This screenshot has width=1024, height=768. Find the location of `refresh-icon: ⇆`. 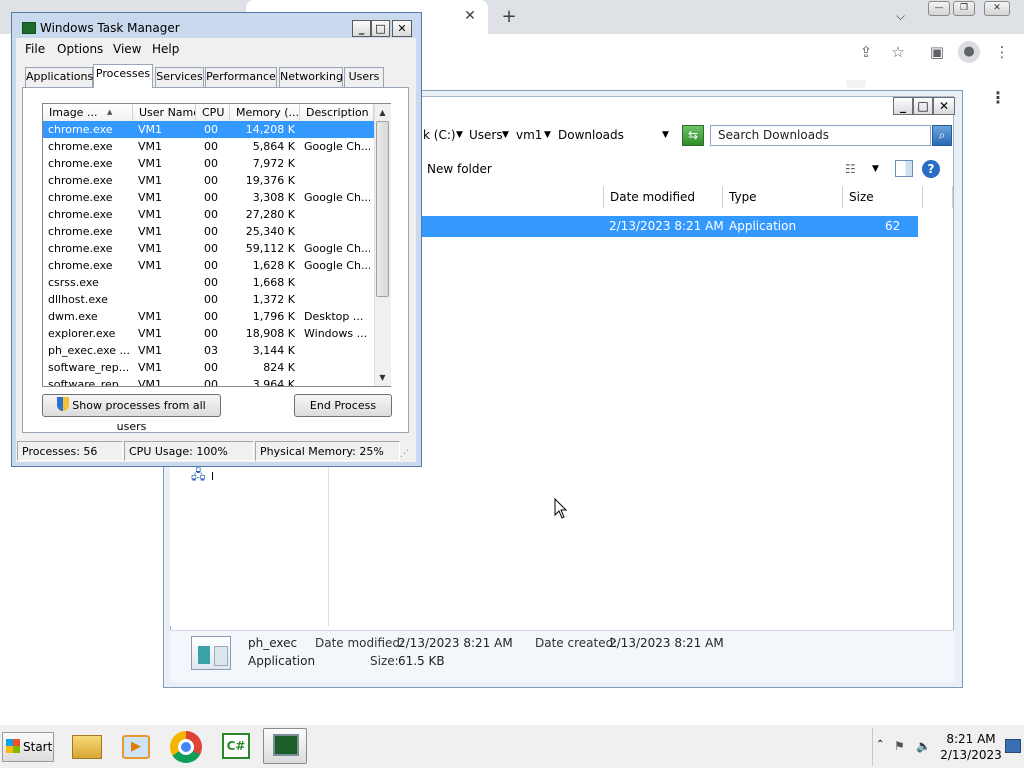

refresh-icon: ⇆ is located at coordinates (693, 135).